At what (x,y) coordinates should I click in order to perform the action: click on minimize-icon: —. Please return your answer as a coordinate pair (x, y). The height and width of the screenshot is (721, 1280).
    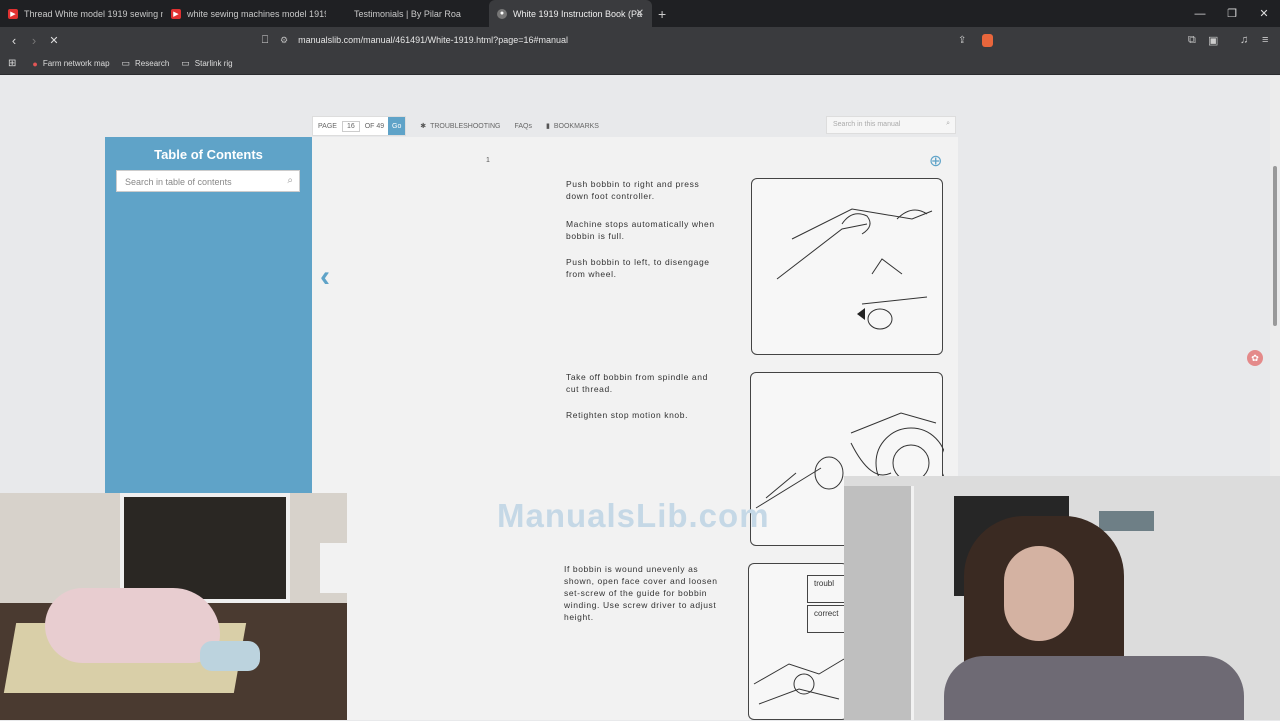
    Looking at the image, I should click on (1200, 13).